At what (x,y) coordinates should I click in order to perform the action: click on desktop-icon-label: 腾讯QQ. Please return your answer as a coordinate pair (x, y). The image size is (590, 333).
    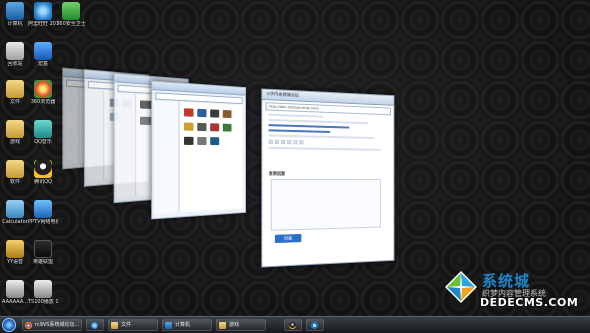
    Looking at the image, I should click on (43, 182).